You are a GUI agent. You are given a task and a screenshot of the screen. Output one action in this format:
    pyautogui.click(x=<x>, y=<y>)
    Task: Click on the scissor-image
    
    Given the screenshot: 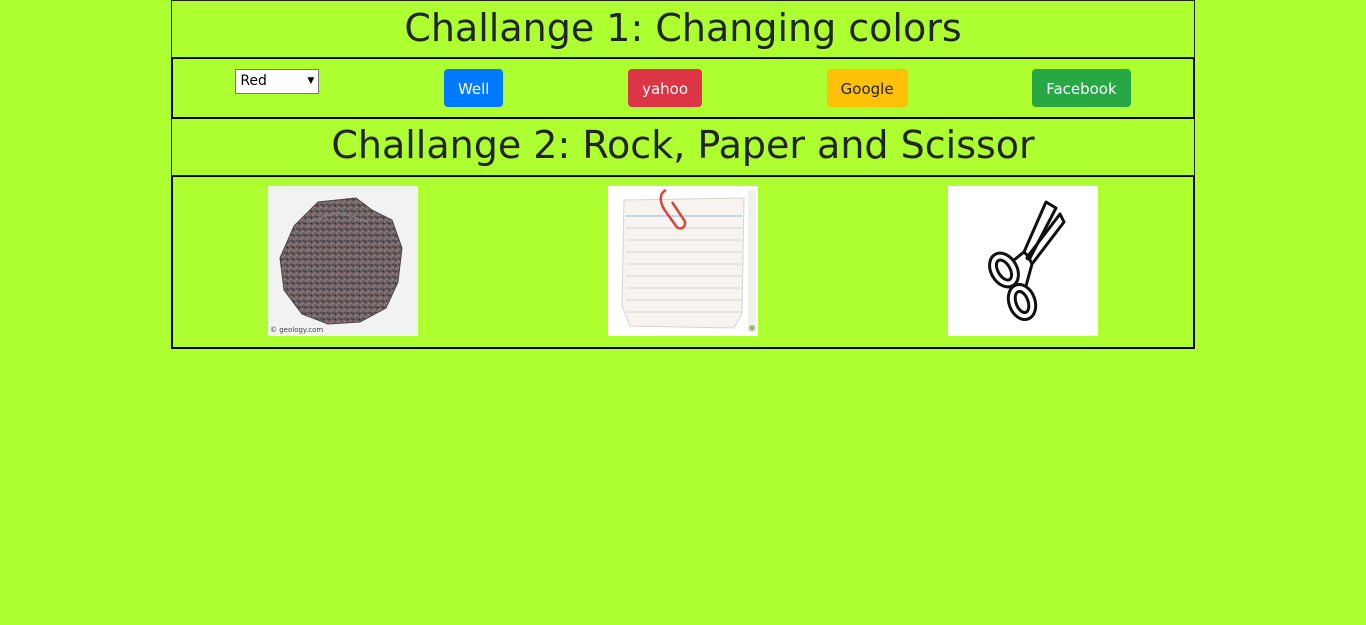 What is the action you would take?
    pyautogui.click(x=1023, y=261)
    